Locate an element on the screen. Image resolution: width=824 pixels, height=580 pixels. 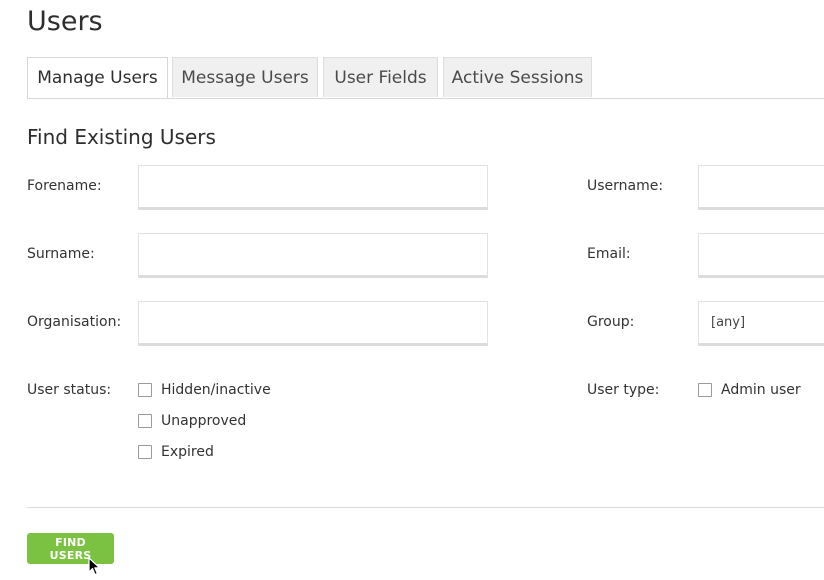
username-input is located at coordinates (761, 187).